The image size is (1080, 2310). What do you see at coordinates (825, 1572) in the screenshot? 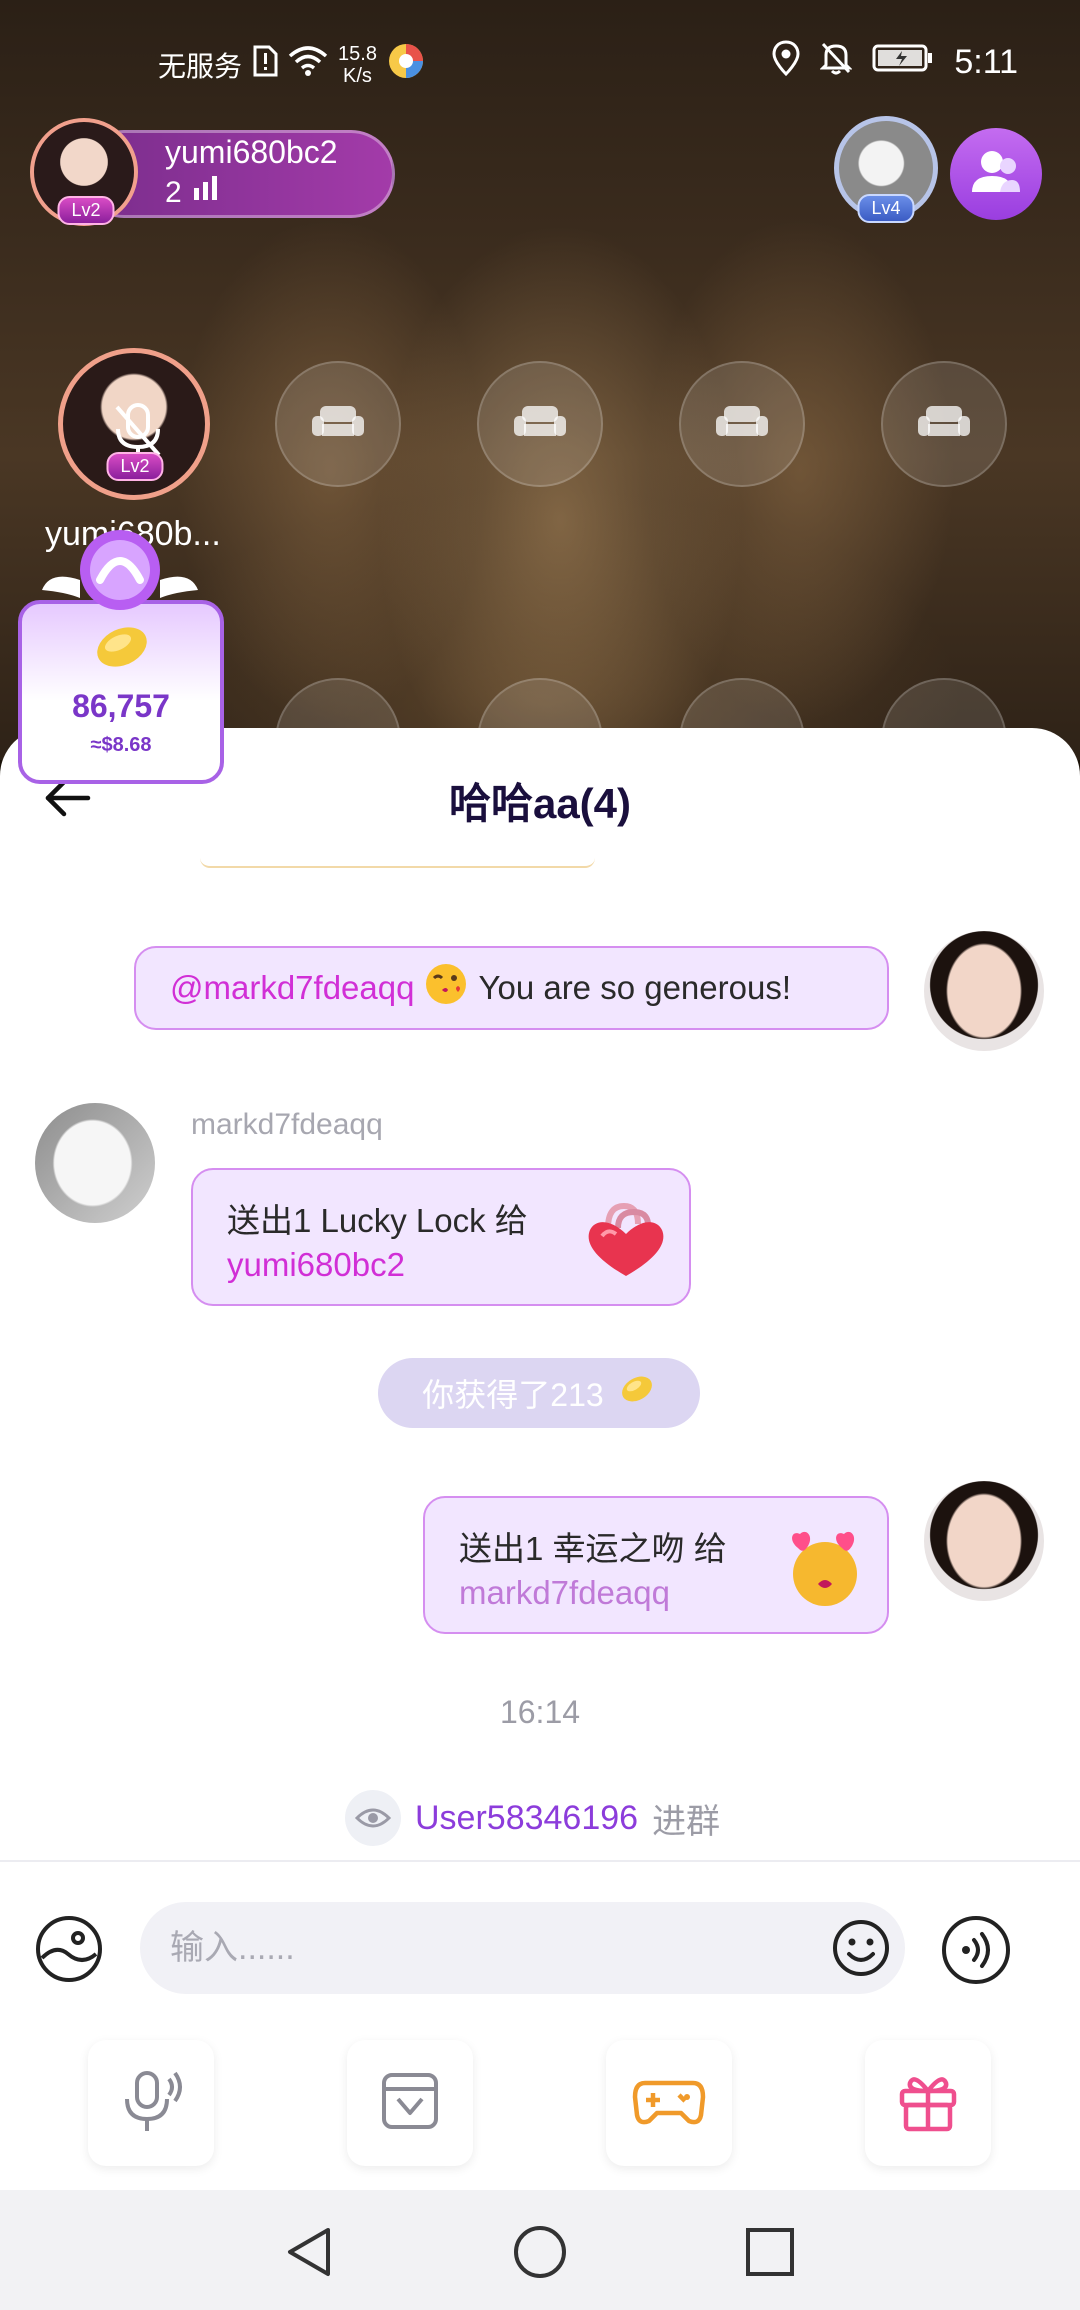
I see `lucky-kiss-gift-icon` at bounding box center [825, 1572].